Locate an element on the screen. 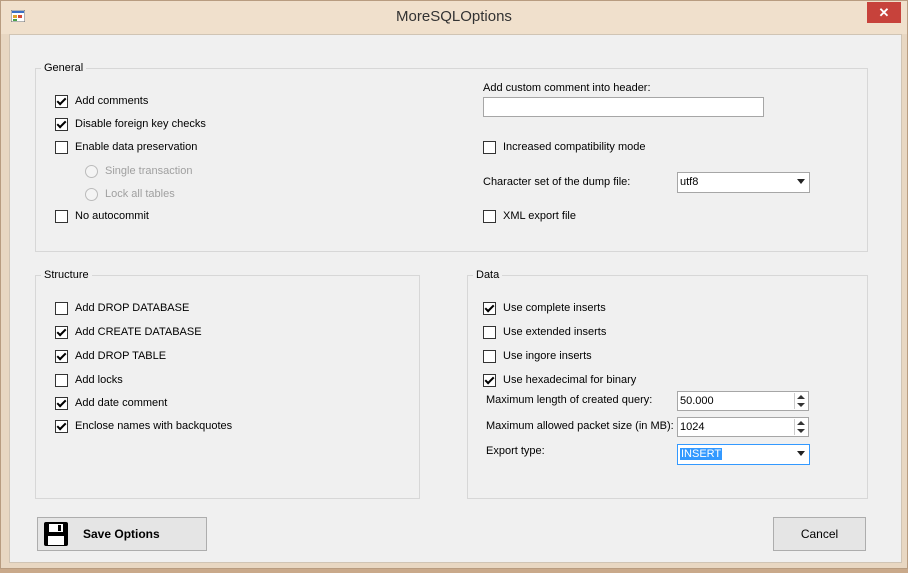 The height and width of the screenshot is (573, 908). checkbox-label: Increased compatibility mode is located at coordinates (574, 147).